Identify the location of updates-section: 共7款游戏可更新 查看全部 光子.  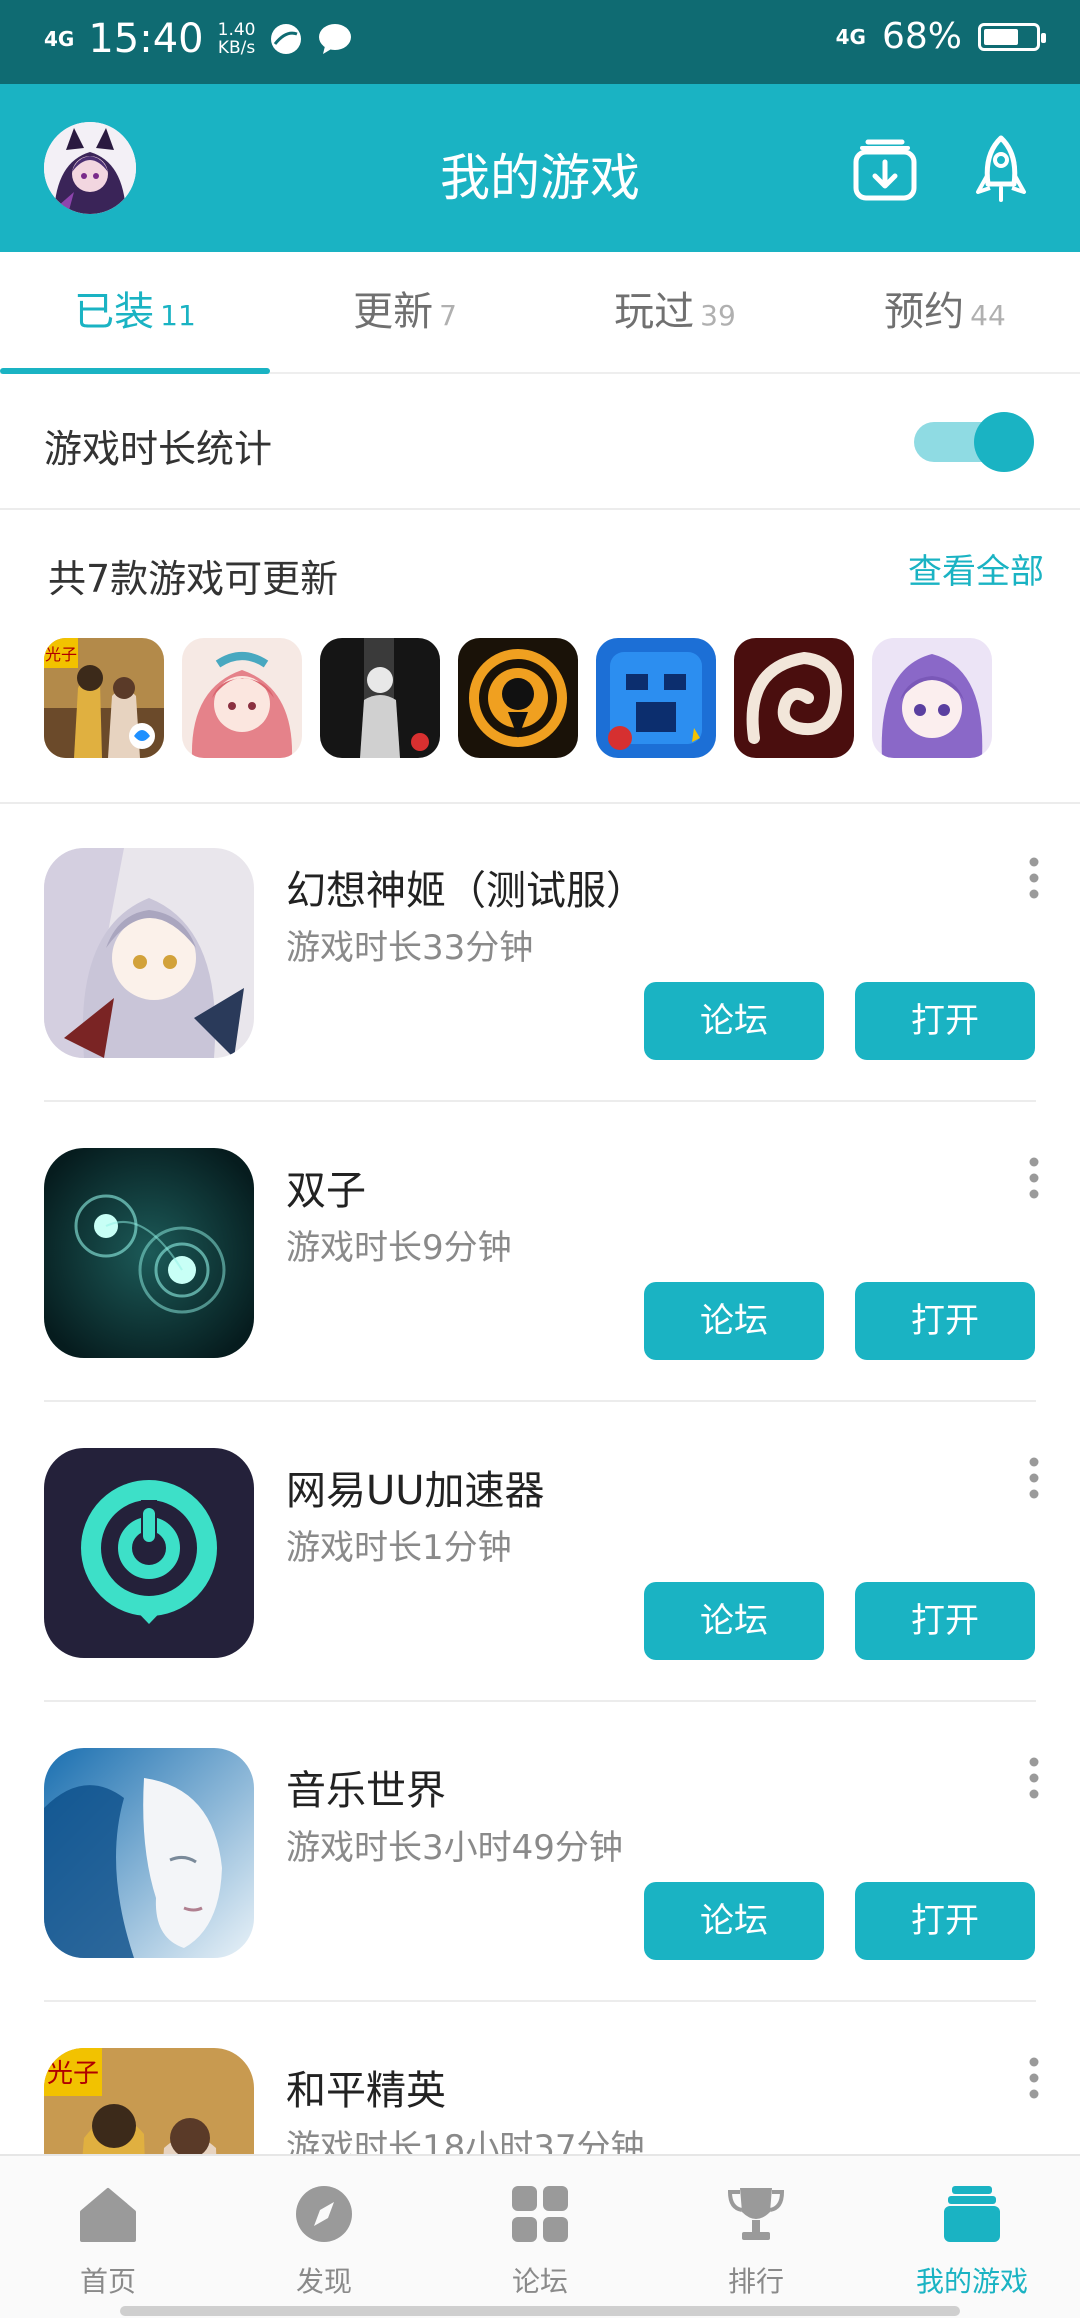
(540, 657).